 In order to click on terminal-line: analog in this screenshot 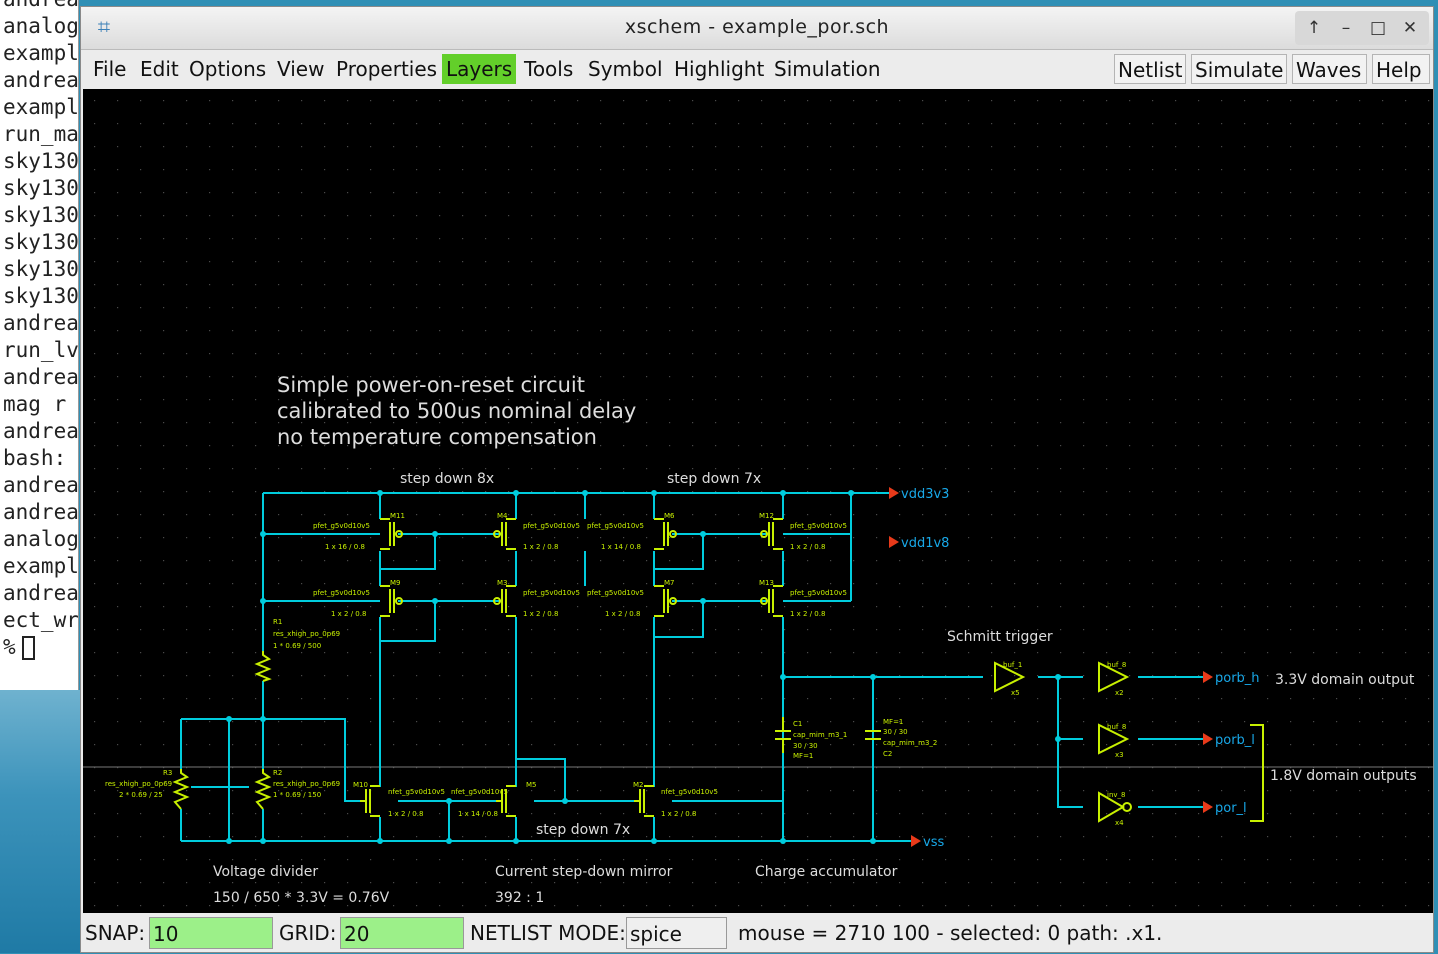, I will do `click(41, 539)`.